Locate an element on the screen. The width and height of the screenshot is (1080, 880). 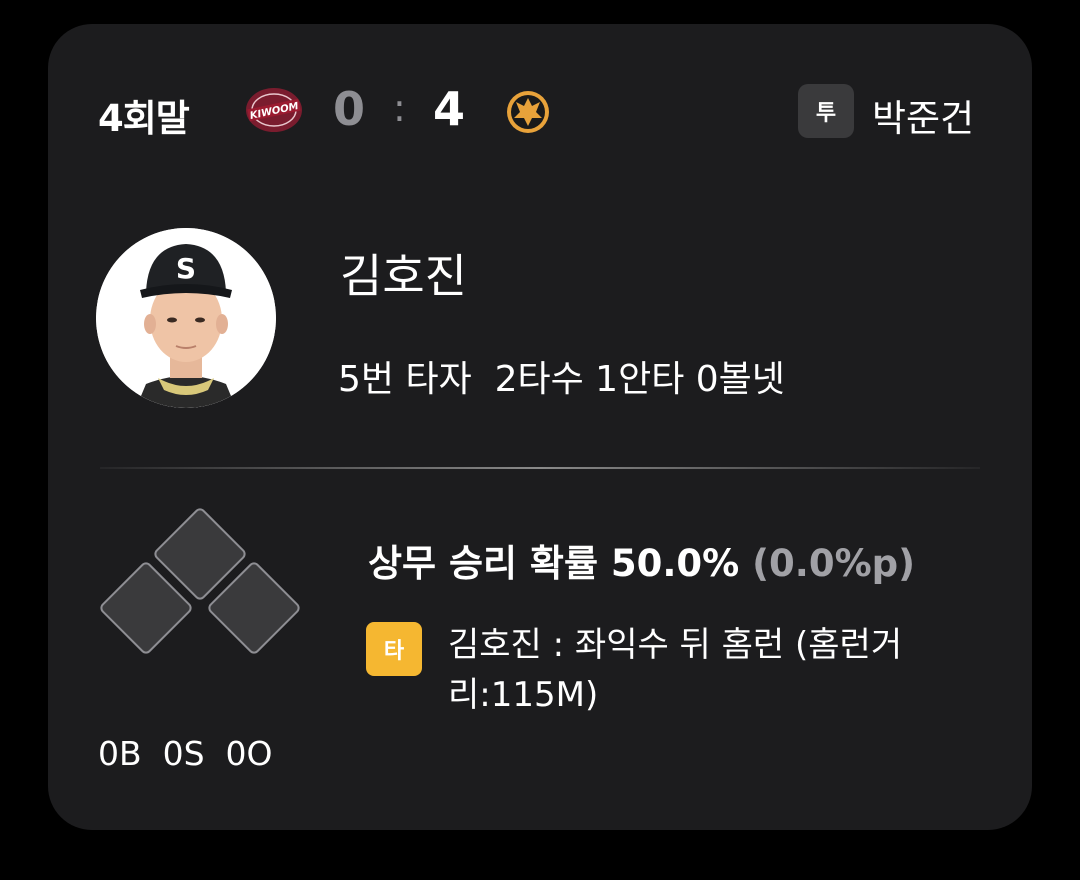
batter-avatar: S is located at coordinates (186, 318).